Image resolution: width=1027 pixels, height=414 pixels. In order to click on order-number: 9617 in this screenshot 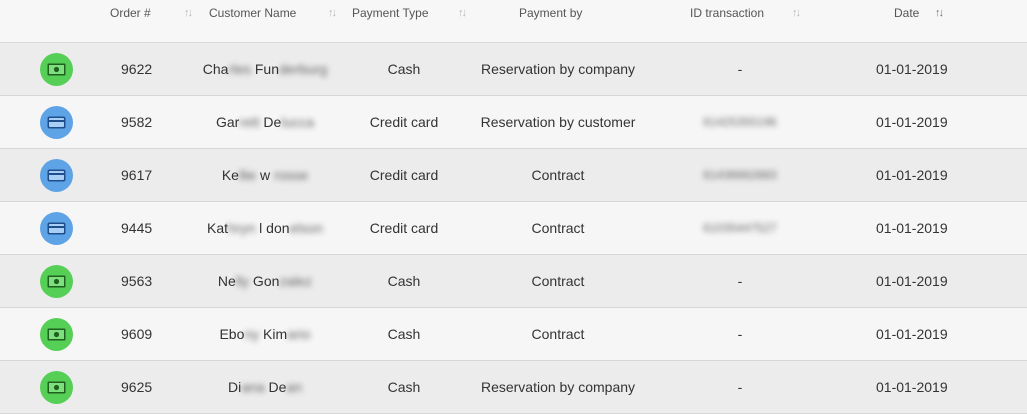, I will do `click(137, 175)`.